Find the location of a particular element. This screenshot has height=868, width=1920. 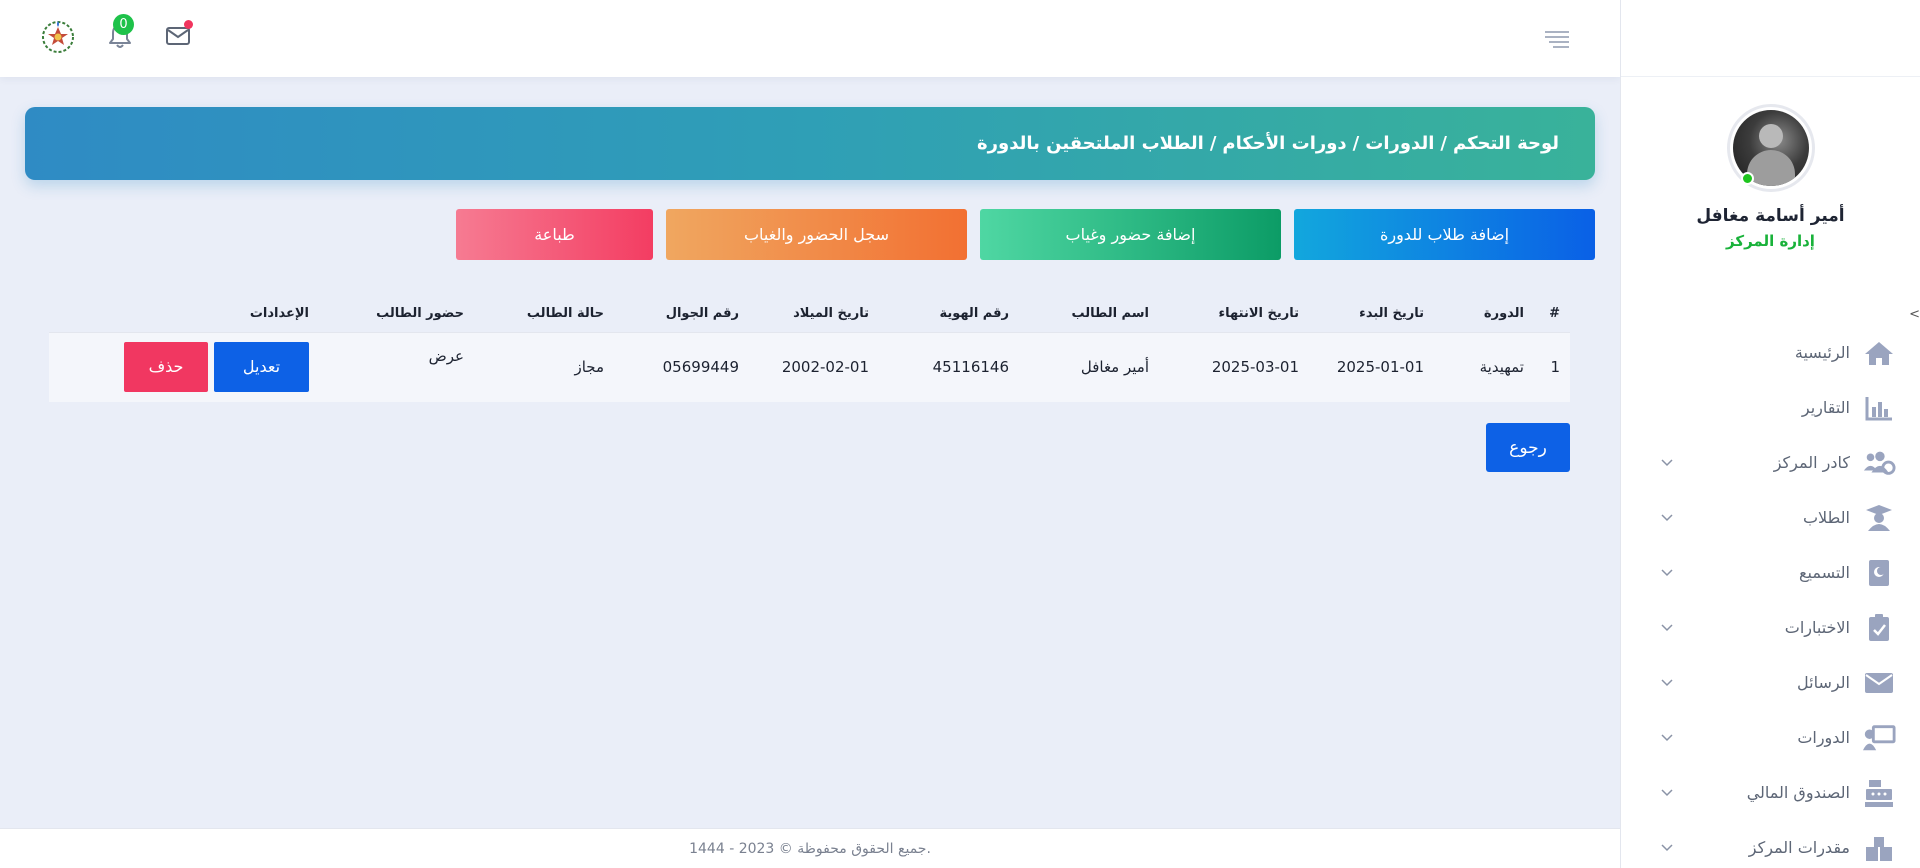

add-students-to-course-button: إضافة طلاب للدورة is located at coordinates (1444, 234).